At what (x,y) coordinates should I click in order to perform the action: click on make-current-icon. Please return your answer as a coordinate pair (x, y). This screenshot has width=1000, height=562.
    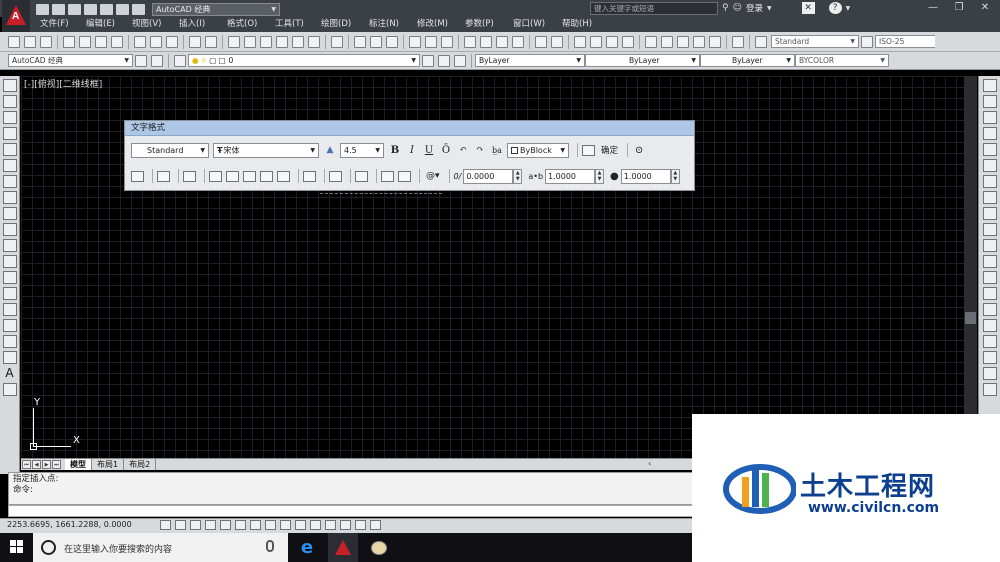
    Looking at the image, I should click on (428, 60).